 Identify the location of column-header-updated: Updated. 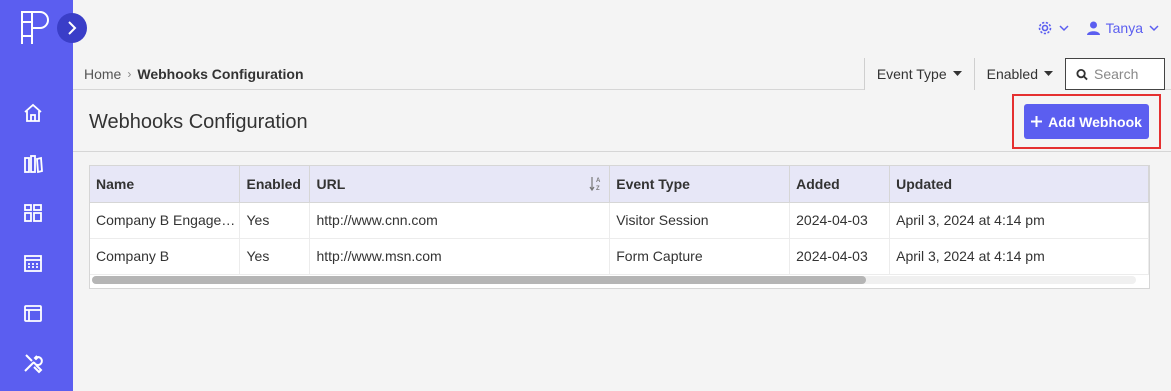
(1019, 184).